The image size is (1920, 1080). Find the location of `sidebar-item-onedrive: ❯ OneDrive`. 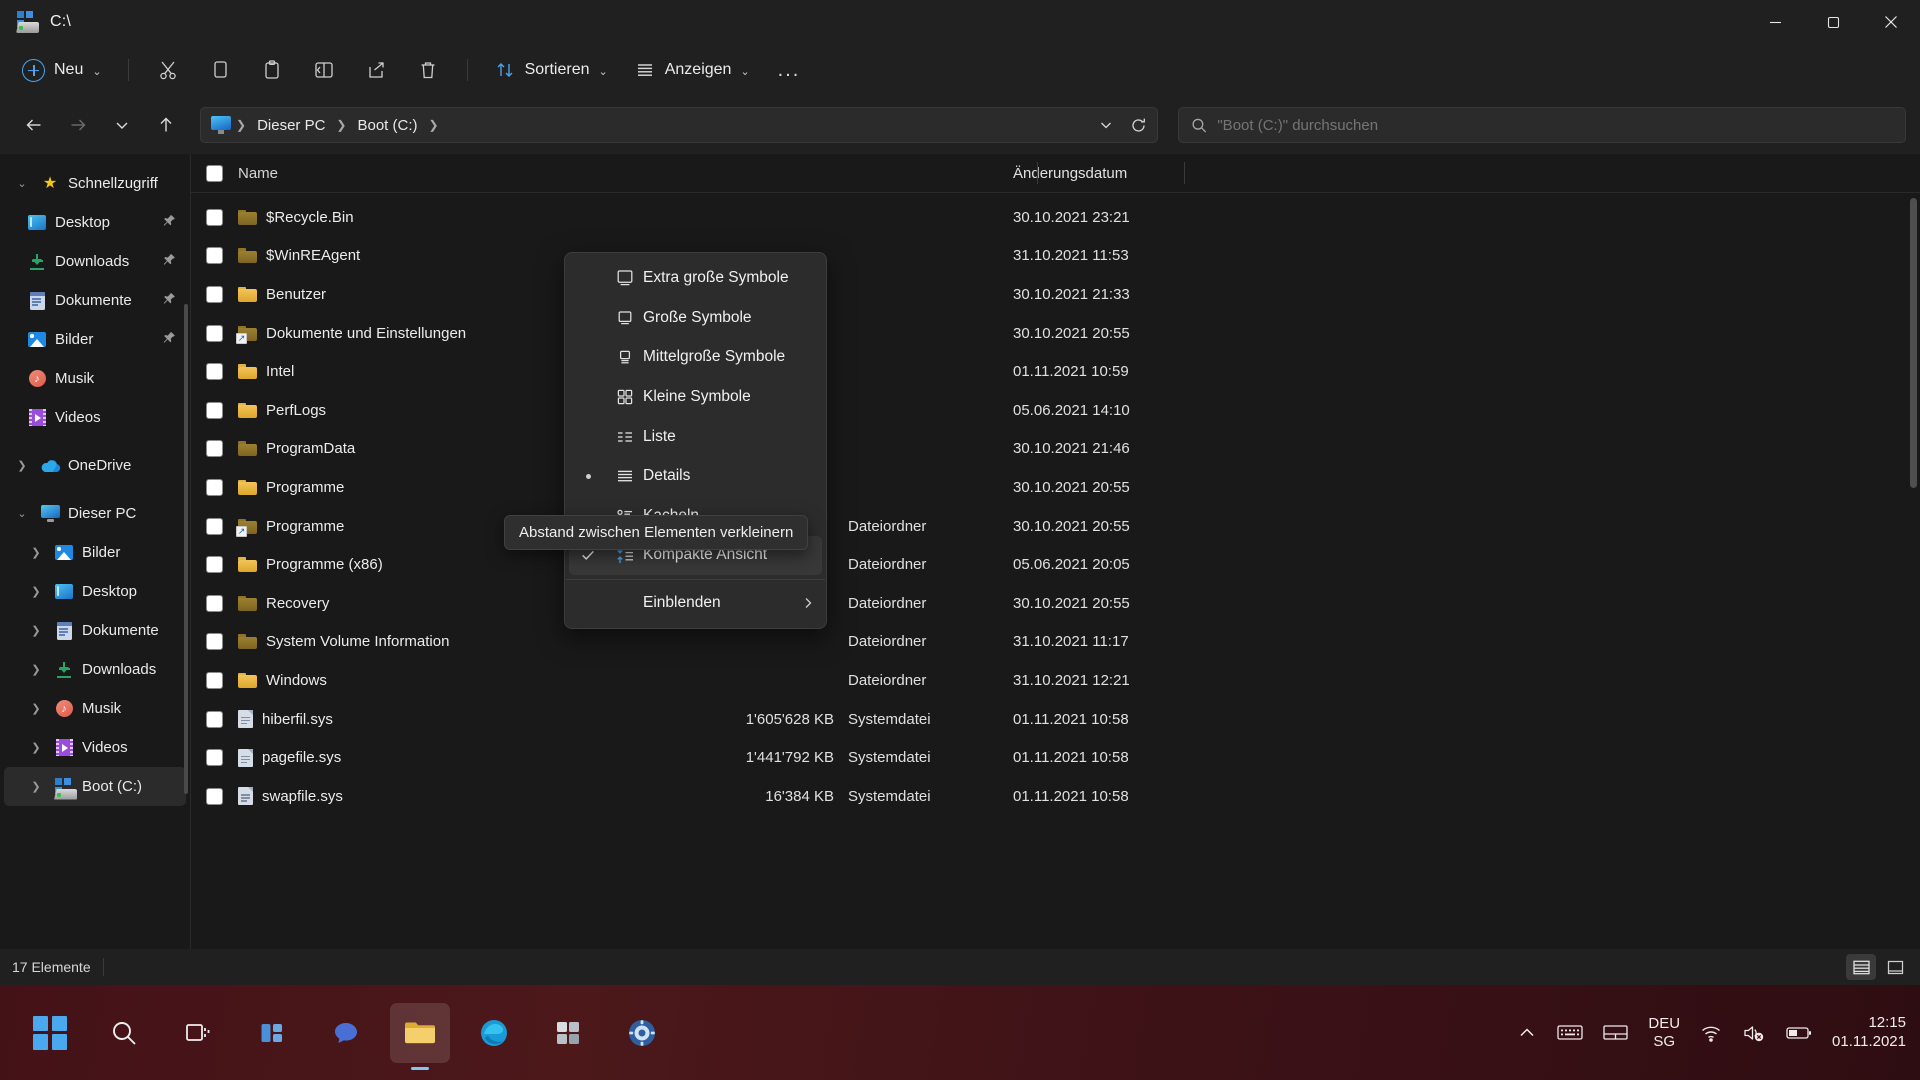

sidebar-item-onedrive: ❯ OneDrive is located at coordinates (95, 465).